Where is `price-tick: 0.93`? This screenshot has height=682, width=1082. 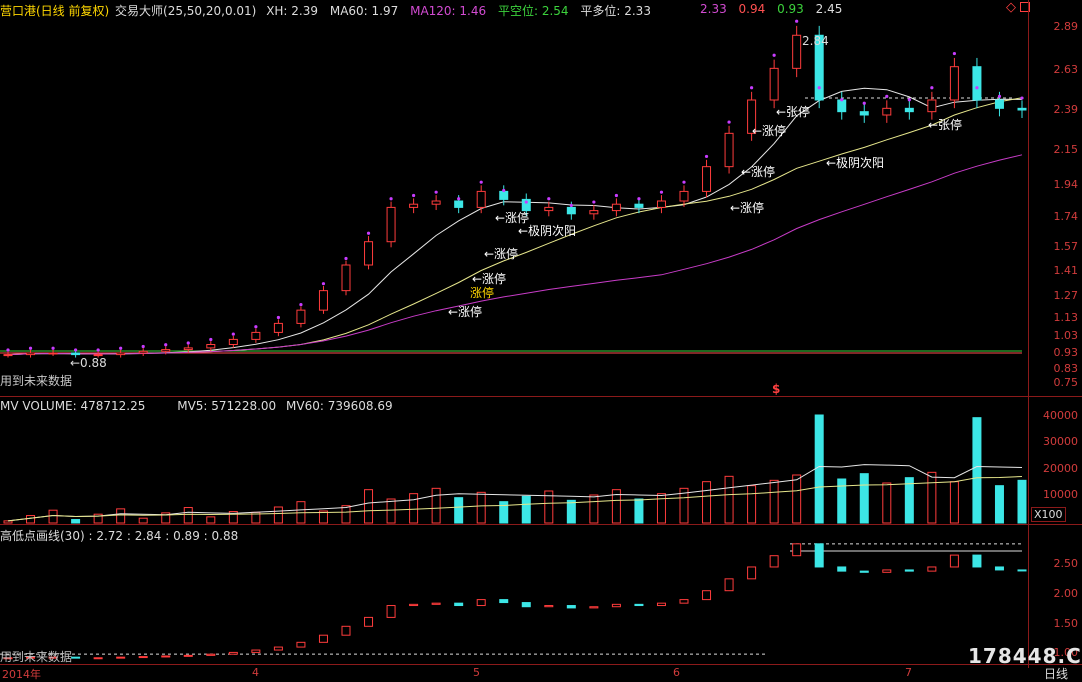
price-tick: 0.93 is located at coordinates (1066, 352).